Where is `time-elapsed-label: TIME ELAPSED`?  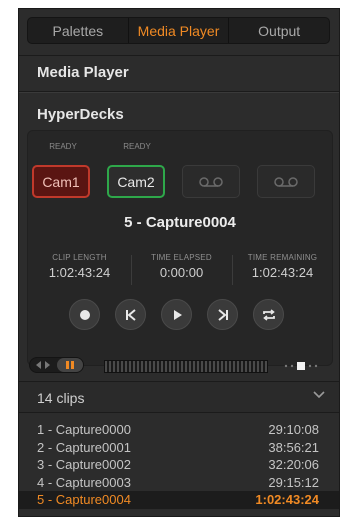 time-elapsed-label: TIME ELAPSED is located at coordinates (181, 257).